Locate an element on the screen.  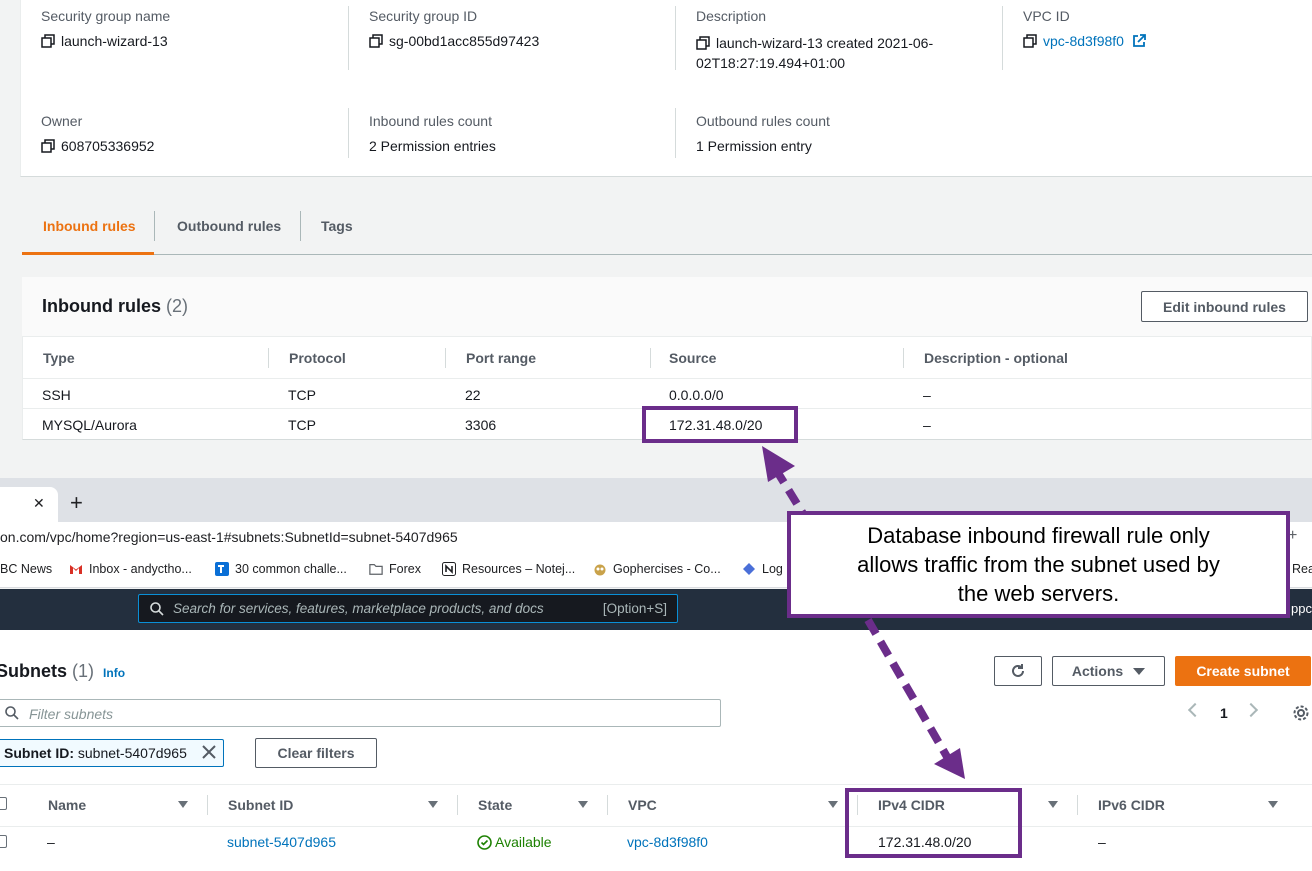
annotation-arrows is located at coordinates (863, 612).